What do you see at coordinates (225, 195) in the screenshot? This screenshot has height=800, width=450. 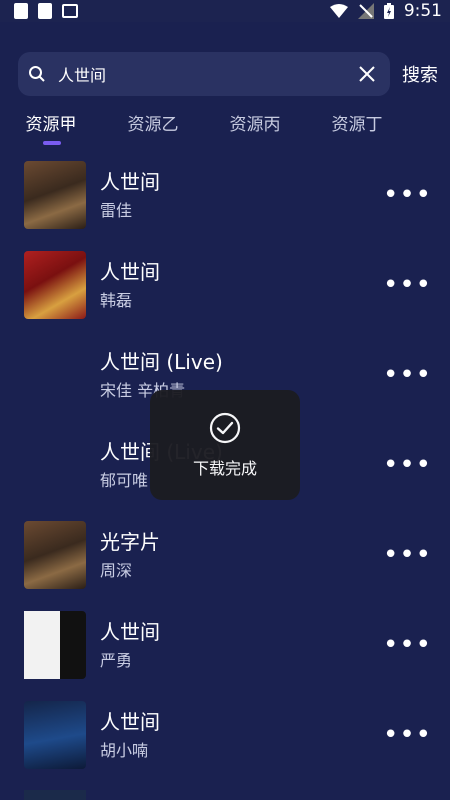 I see `list-item: 人世间 雷佳 •••` at bounding box center [225, 195].